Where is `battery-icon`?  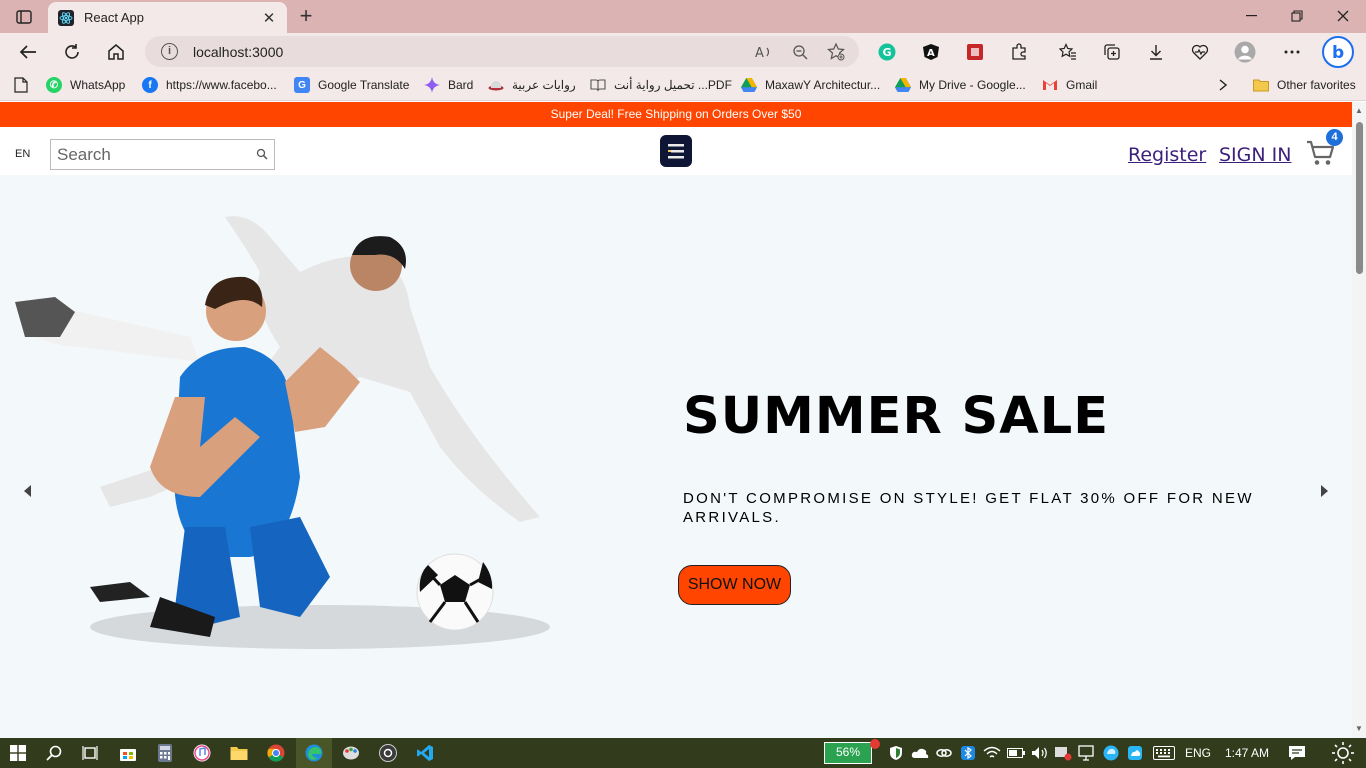 battery-icon is located at coordinates (1016, 753).